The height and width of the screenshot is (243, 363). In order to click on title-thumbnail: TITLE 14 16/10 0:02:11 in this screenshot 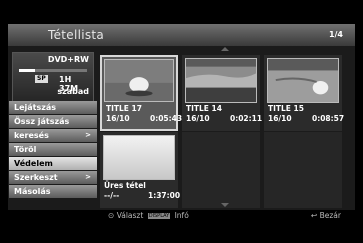, I will do `click(222, 93)`.